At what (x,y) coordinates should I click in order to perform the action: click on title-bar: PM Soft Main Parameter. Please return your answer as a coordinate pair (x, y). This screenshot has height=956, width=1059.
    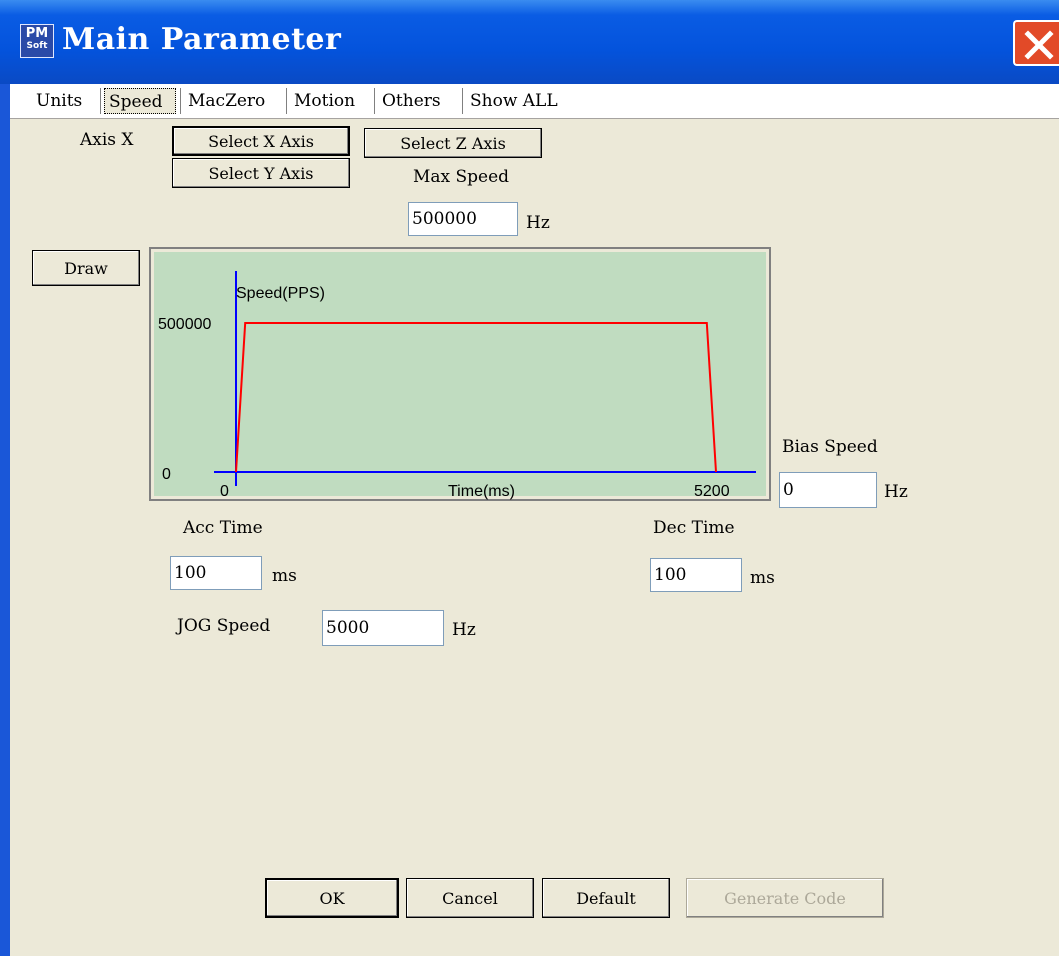
    Looking at the image, I should click on (529, 42).